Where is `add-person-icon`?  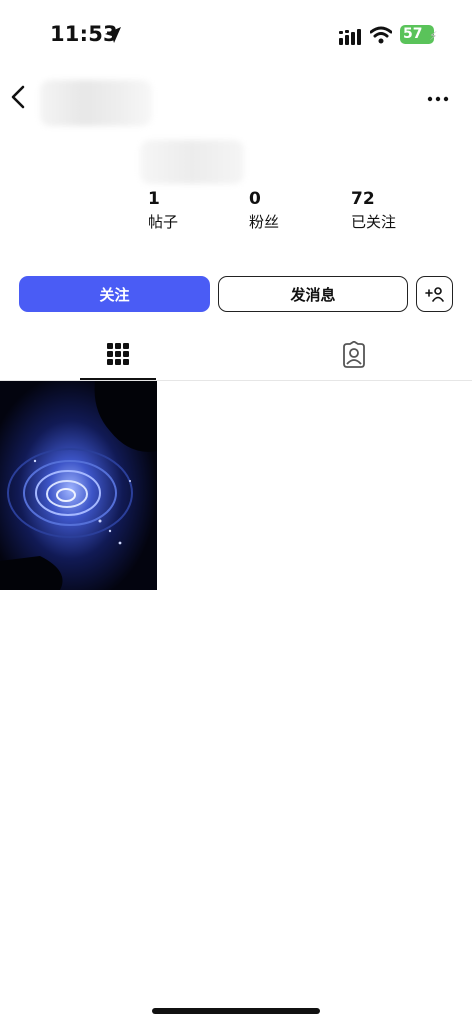 add-person-icon is located at coordinates (434, 294).